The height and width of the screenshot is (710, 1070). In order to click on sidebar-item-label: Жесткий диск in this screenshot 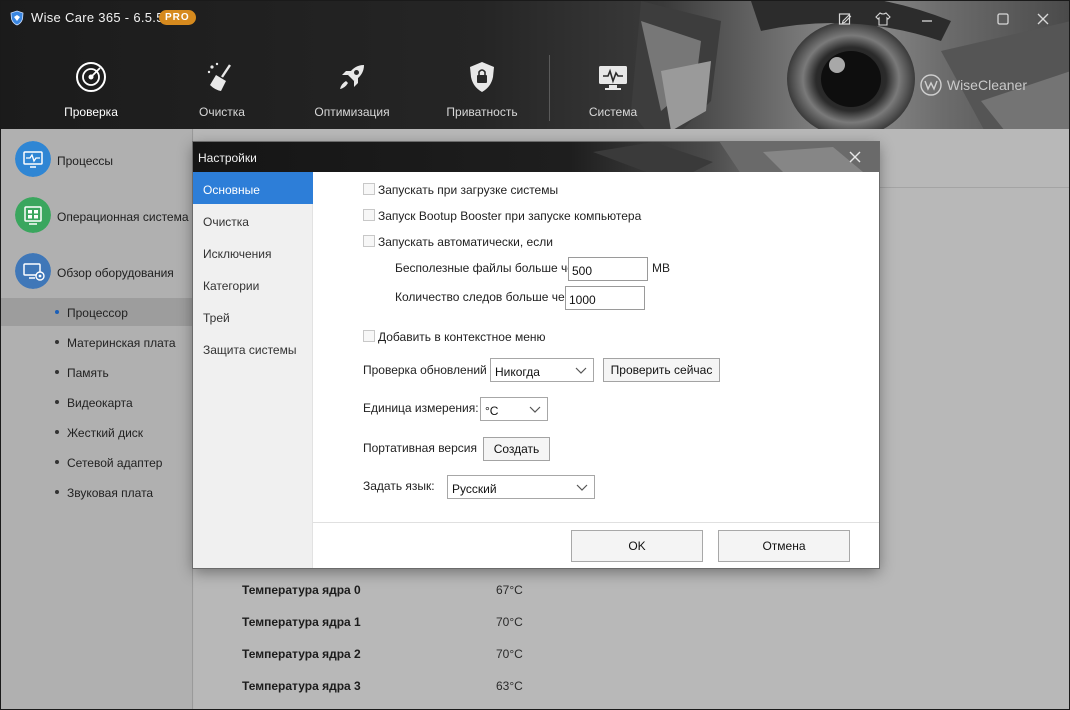, I will do `click(105, 433)`.